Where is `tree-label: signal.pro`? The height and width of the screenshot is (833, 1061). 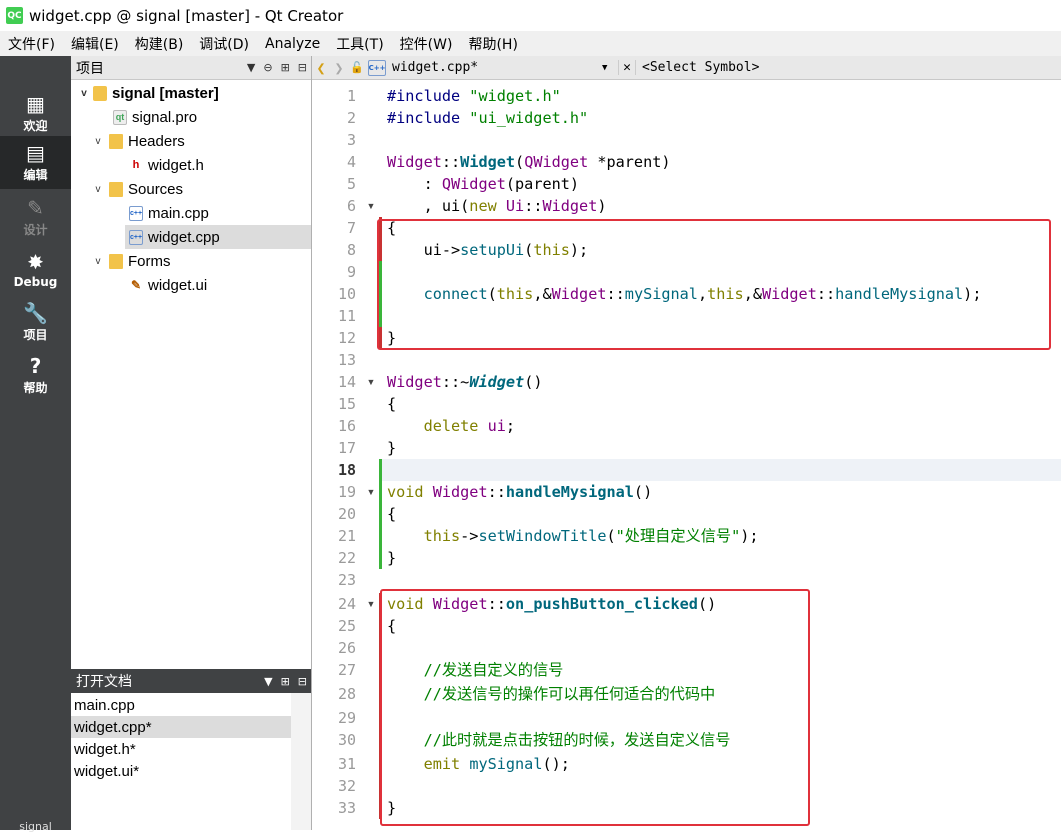 tree-label: signal.pro is located at coordinates (165, 117).